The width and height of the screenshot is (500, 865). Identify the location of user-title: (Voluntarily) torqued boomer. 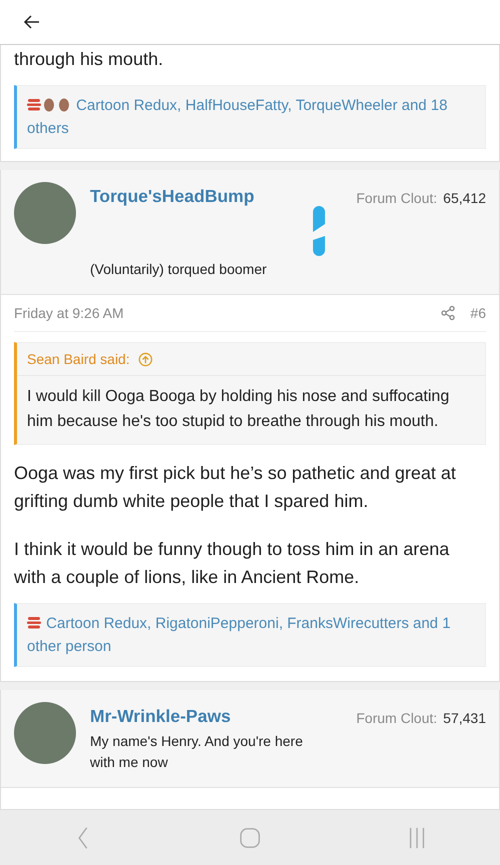
(179, 269).